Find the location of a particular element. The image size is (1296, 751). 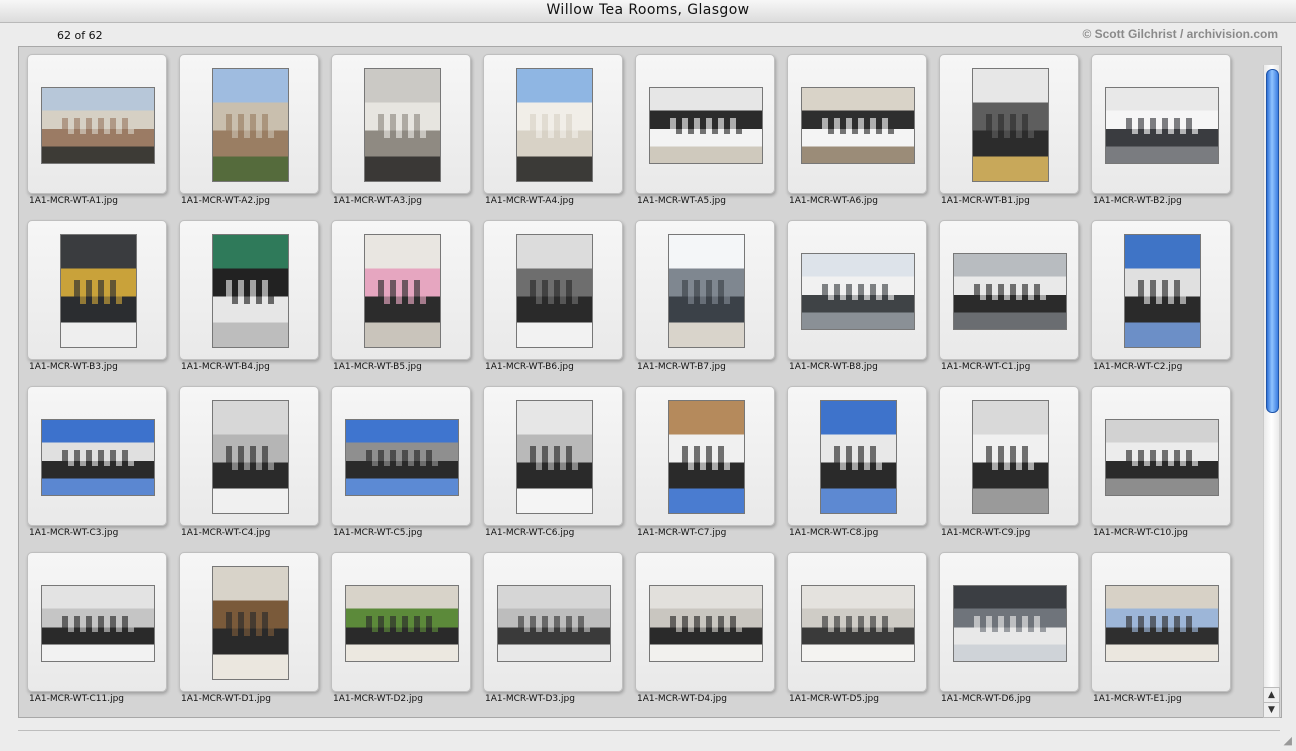

thumbnail-cell: 1A1-MCR-WT-D5.jpg is located at coordinates (857, 624).